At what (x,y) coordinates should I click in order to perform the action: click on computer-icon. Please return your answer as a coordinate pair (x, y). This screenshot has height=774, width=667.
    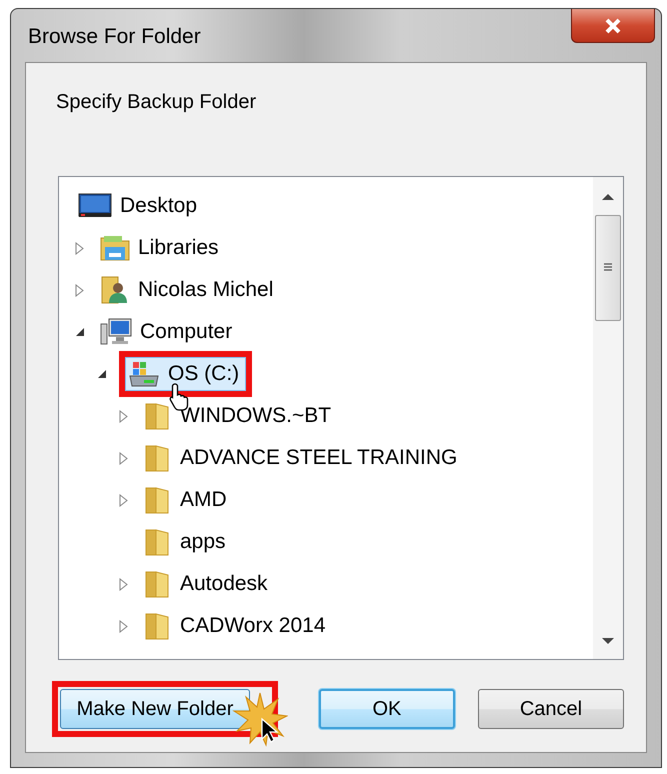
    Looking at the image, I should click on (116, 332).